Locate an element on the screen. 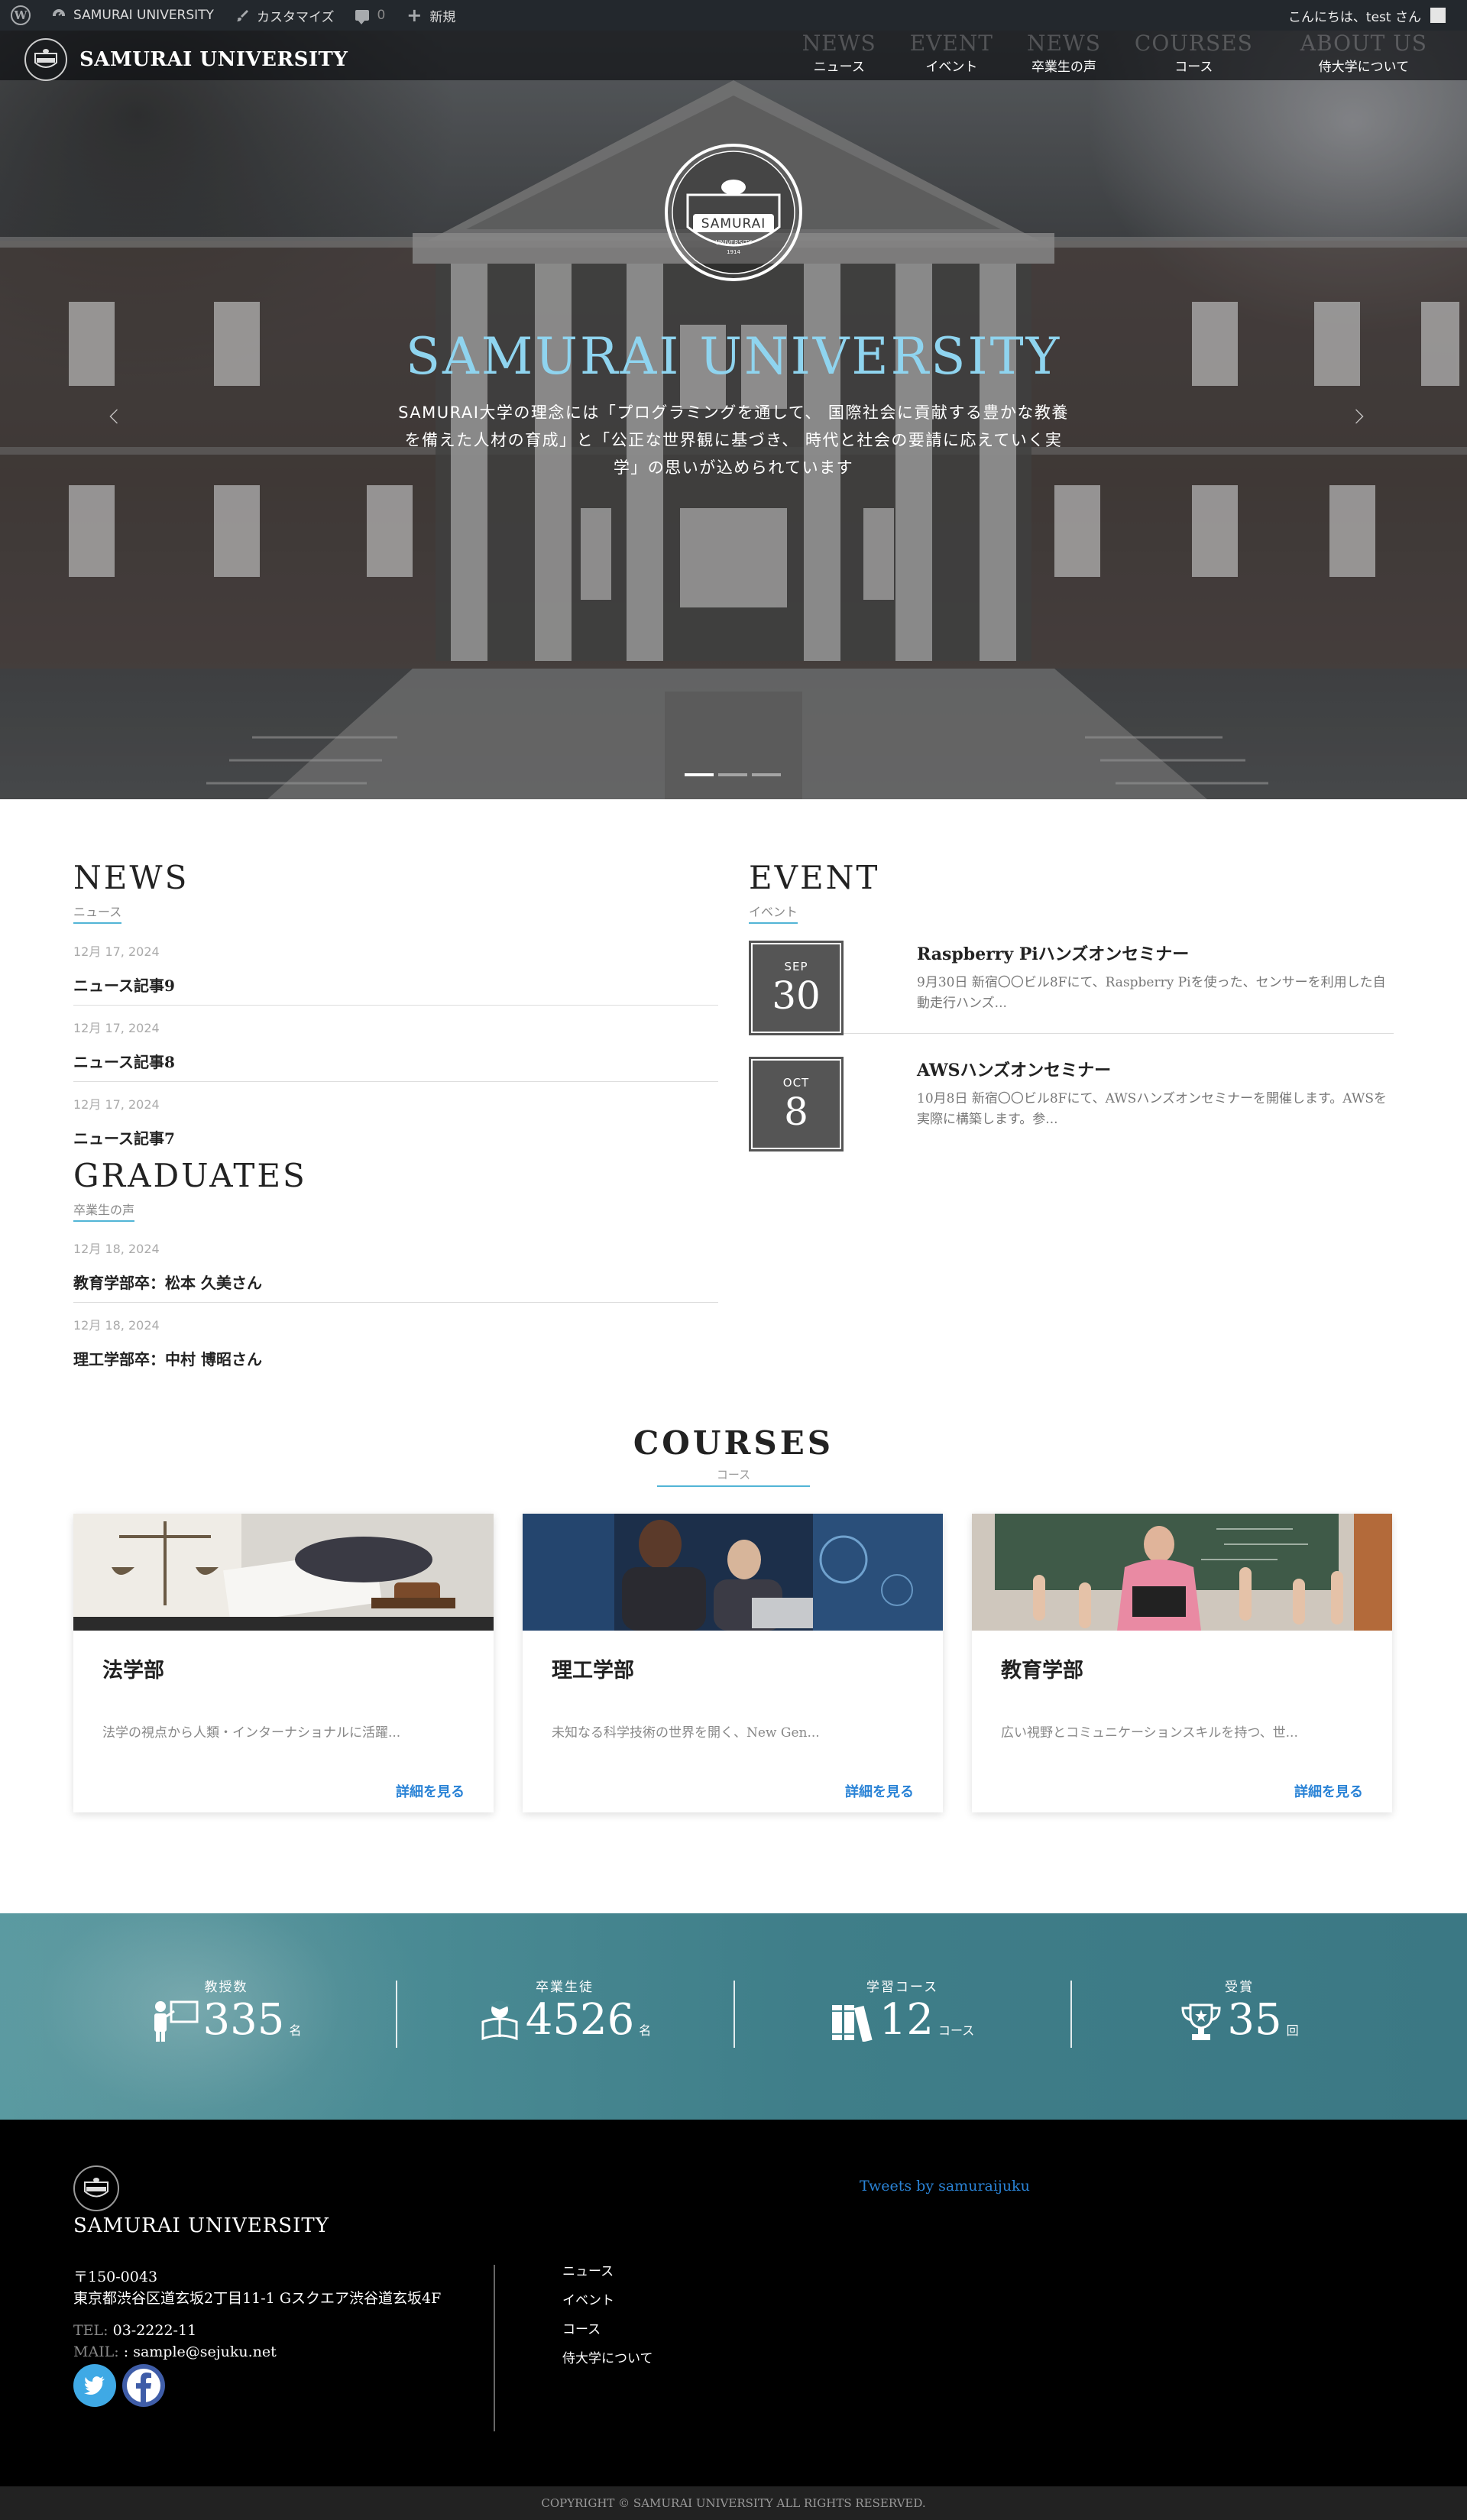 The width and height of the screenshot is (1467, 2520). nav-item-en-label: EVENT is located at coordinates (951, 43).